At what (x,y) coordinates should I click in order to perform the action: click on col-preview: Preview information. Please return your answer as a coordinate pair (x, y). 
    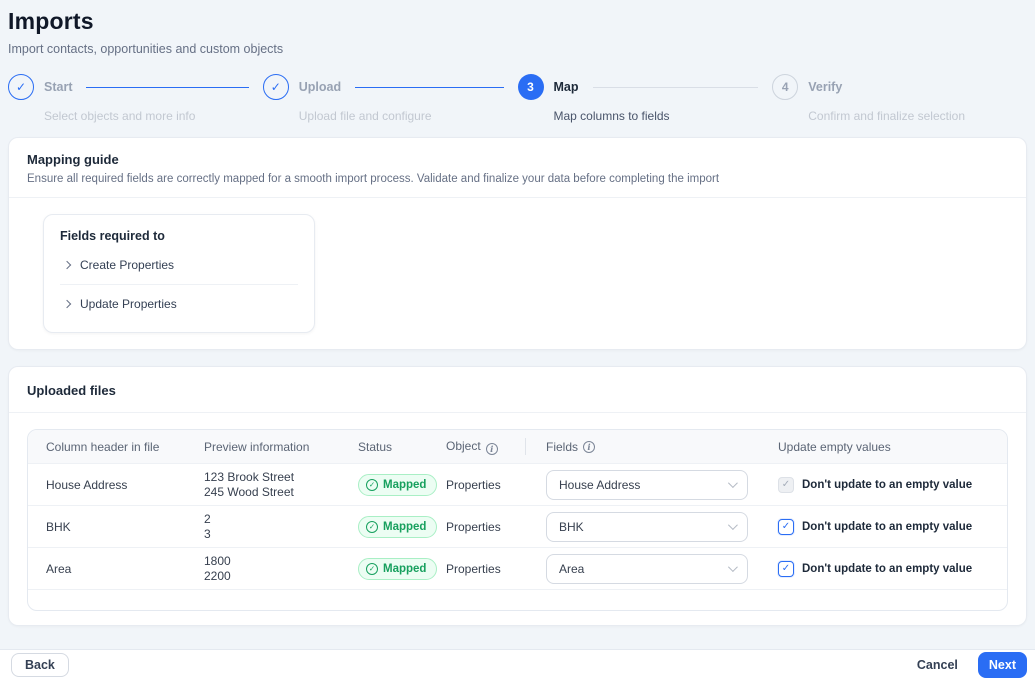
    Looking at the image, I should click on (257, 446).